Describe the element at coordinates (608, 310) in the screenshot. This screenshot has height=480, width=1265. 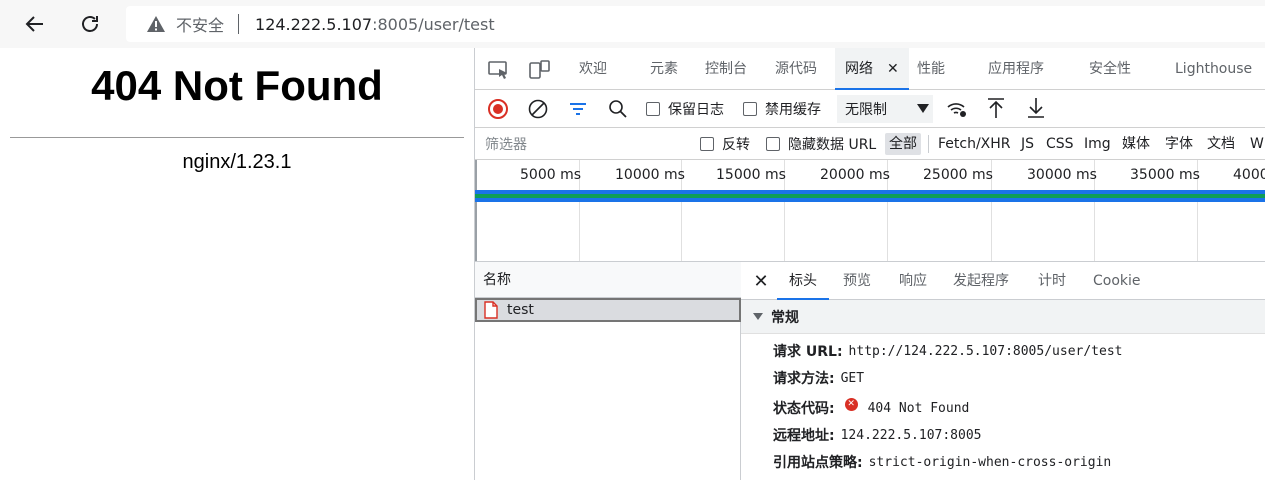
I see `request-row: test` at that location.